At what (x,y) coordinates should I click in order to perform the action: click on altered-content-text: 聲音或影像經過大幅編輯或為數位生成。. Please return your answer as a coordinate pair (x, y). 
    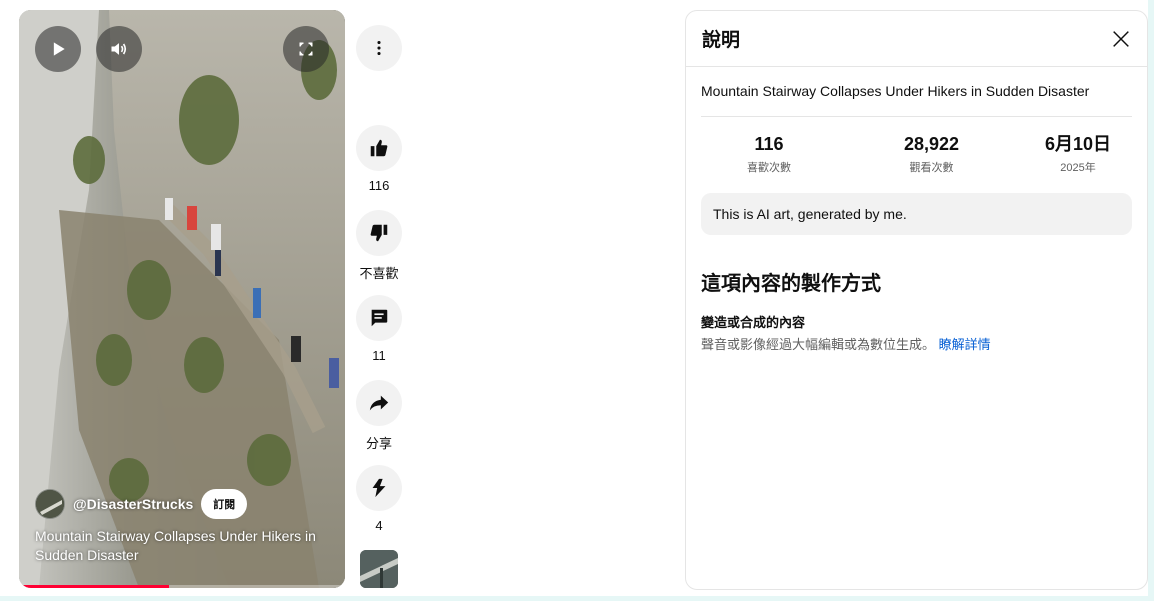
    Looking at the image, I should click on (818, 344).